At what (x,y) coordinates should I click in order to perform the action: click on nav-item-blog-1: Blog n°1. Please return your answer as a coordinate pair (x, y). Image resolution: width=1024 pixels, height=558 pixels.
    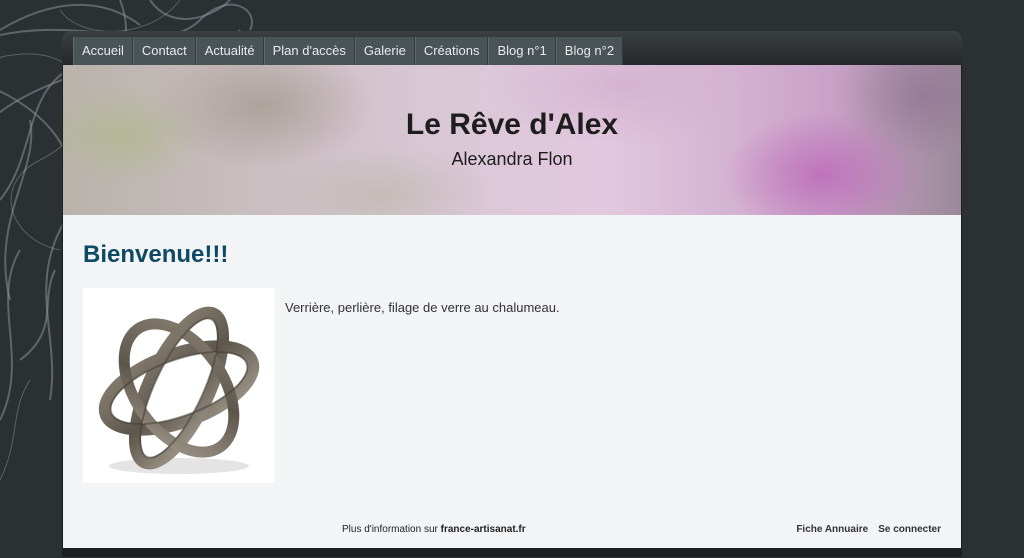
    Looking at the image, I should click on (522, 51).